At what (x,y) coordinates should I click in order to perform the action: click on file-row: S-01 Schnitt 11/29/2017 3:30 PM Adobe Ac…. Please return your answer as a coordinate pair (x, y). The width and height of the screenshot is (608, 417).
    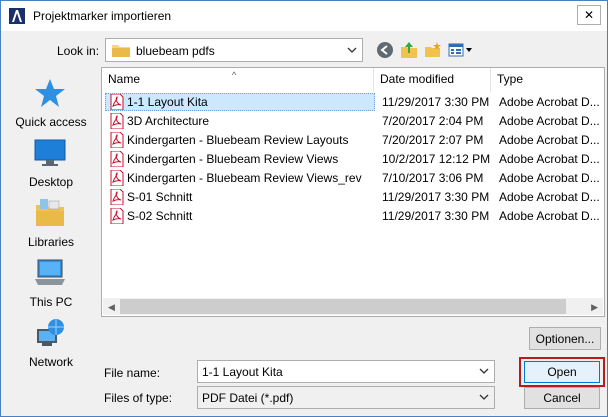
    Looking at the image, I should click on (353, 197).